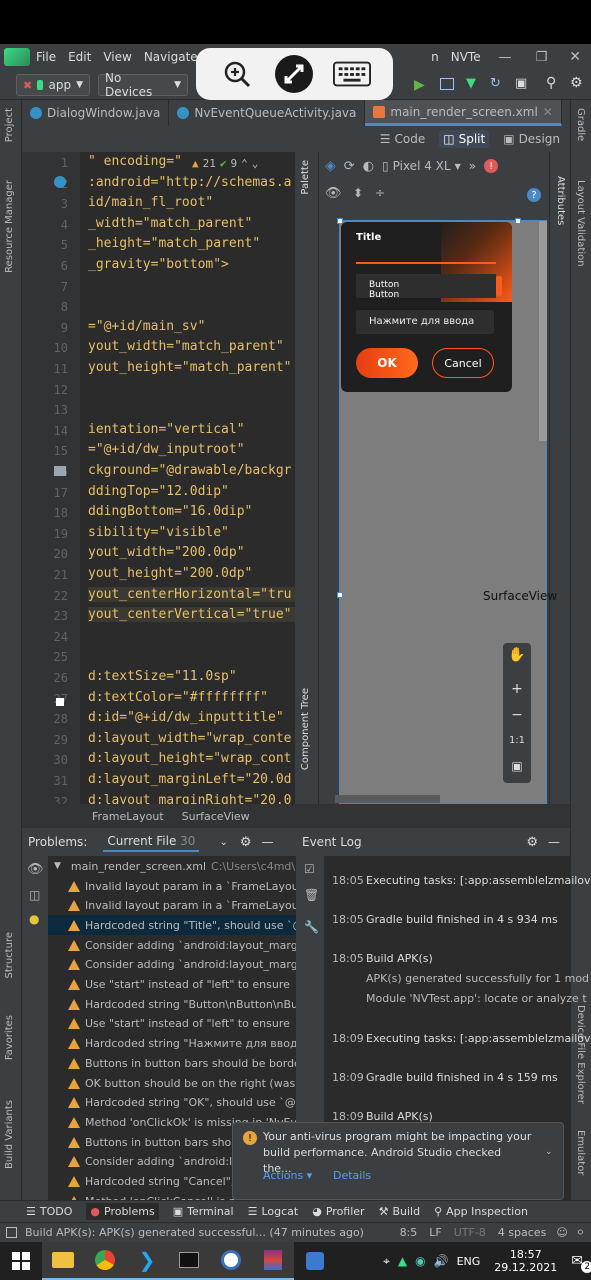 The image size is (591, 1280). Describe the element at coordinates (172, 866) in the screenshot. I see `problems-file-node: ▼ main_render_screen.xml C:\Users\c4md\D` at that location.